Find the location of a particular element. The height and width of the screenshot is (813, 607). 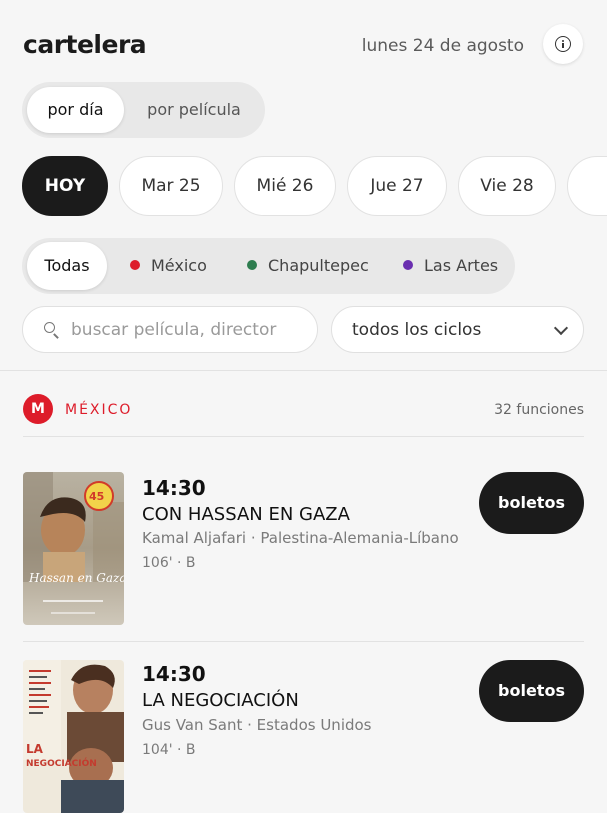

venue-section-title: MÉXICO is located at coordinates (99, 410).